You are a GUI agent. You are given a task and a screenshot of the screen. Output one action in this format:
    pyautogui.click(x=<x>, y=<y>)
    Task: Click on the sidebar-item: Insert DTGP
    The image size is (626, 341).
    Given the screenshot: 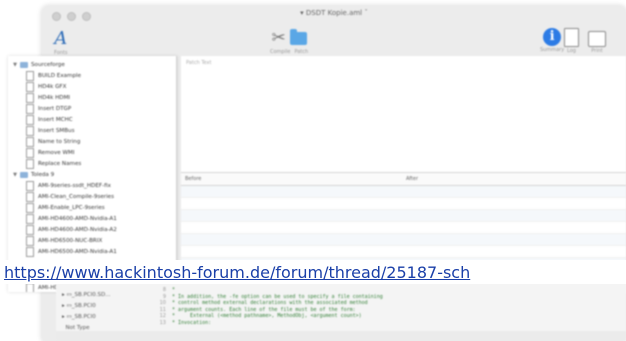 What is the action you would take?
    pyautogui.click(x=48, y=108)
    